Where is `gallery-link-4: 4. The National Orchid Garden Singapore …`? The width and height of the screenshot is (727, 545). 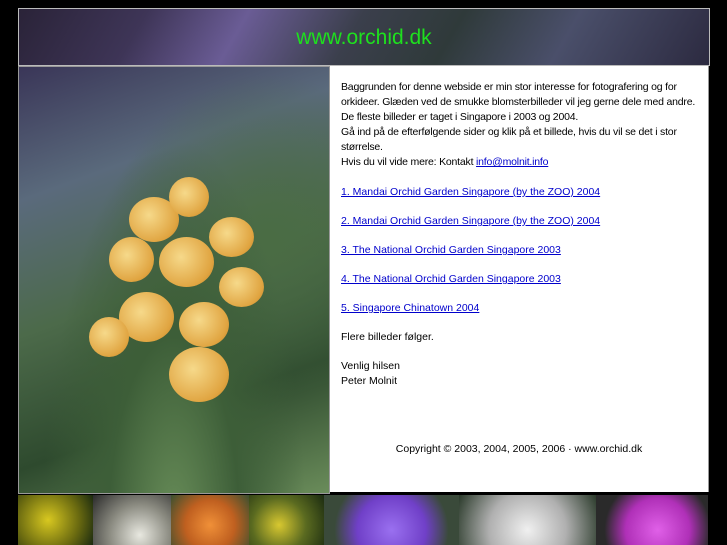
gallery-link-4: 4. The National Orchid Garden Singapore … is located at coordinates (451, 279).